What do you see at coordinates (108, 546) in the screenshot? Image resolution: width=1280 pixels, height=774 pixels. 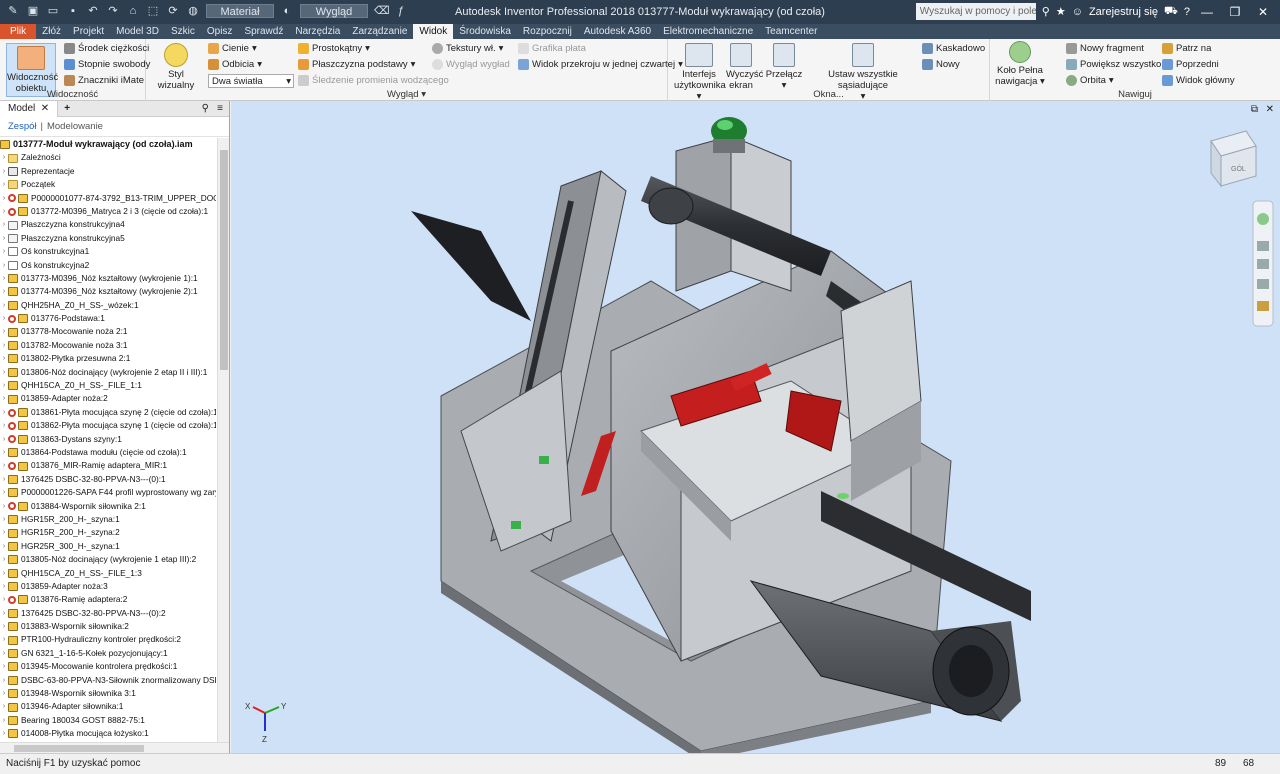 I see `tree-node: › HGR25R_300_H-_szyna:1` at bounding box center [108, 546].